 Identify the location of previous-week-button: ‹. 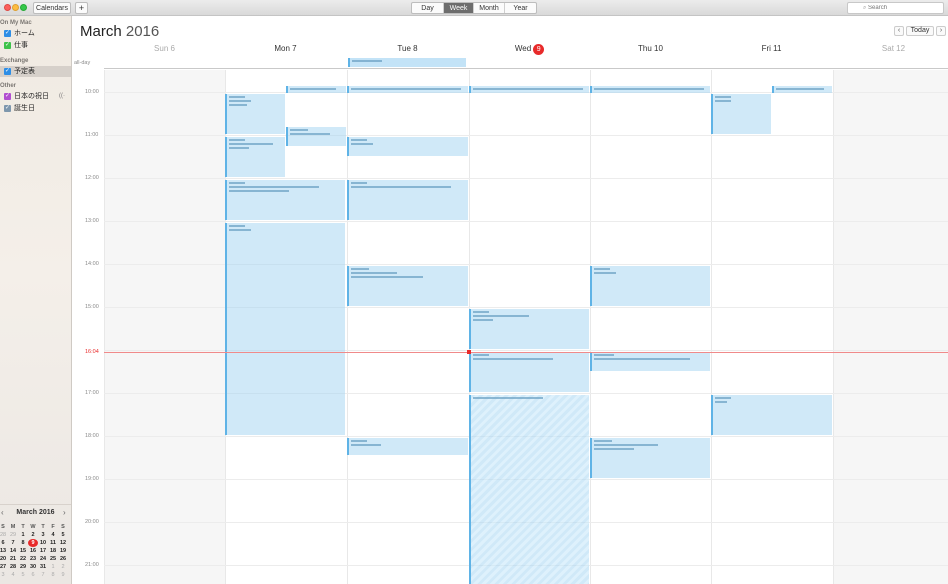
(899, 31).